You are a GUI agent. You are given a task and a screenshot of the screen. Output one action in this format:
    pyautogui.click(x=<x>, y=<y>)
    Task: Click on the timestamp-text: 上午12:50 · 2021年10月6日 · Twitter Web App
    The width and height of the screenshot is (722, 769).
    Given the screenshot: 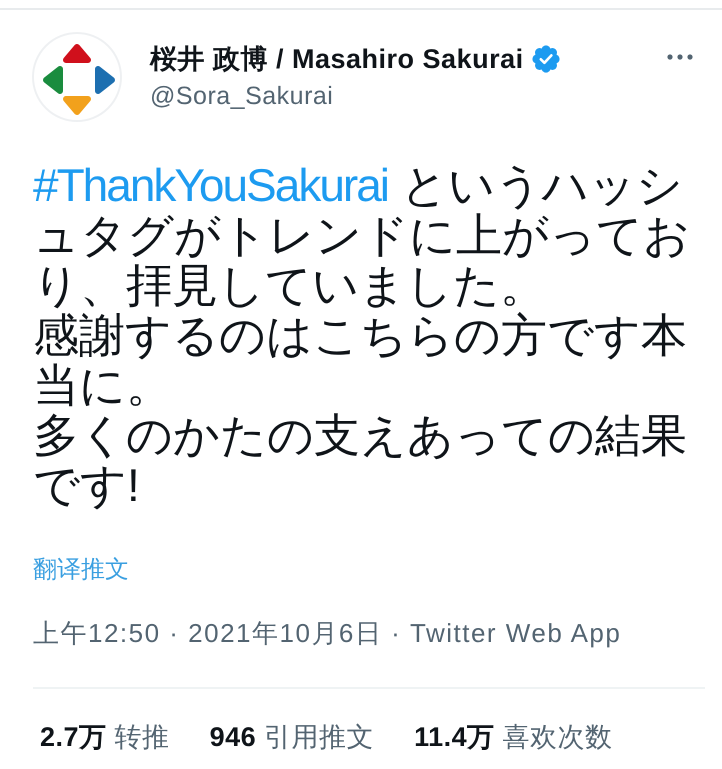 What is the action you would take?
    pyautogui.click(x=327, y=633)
    